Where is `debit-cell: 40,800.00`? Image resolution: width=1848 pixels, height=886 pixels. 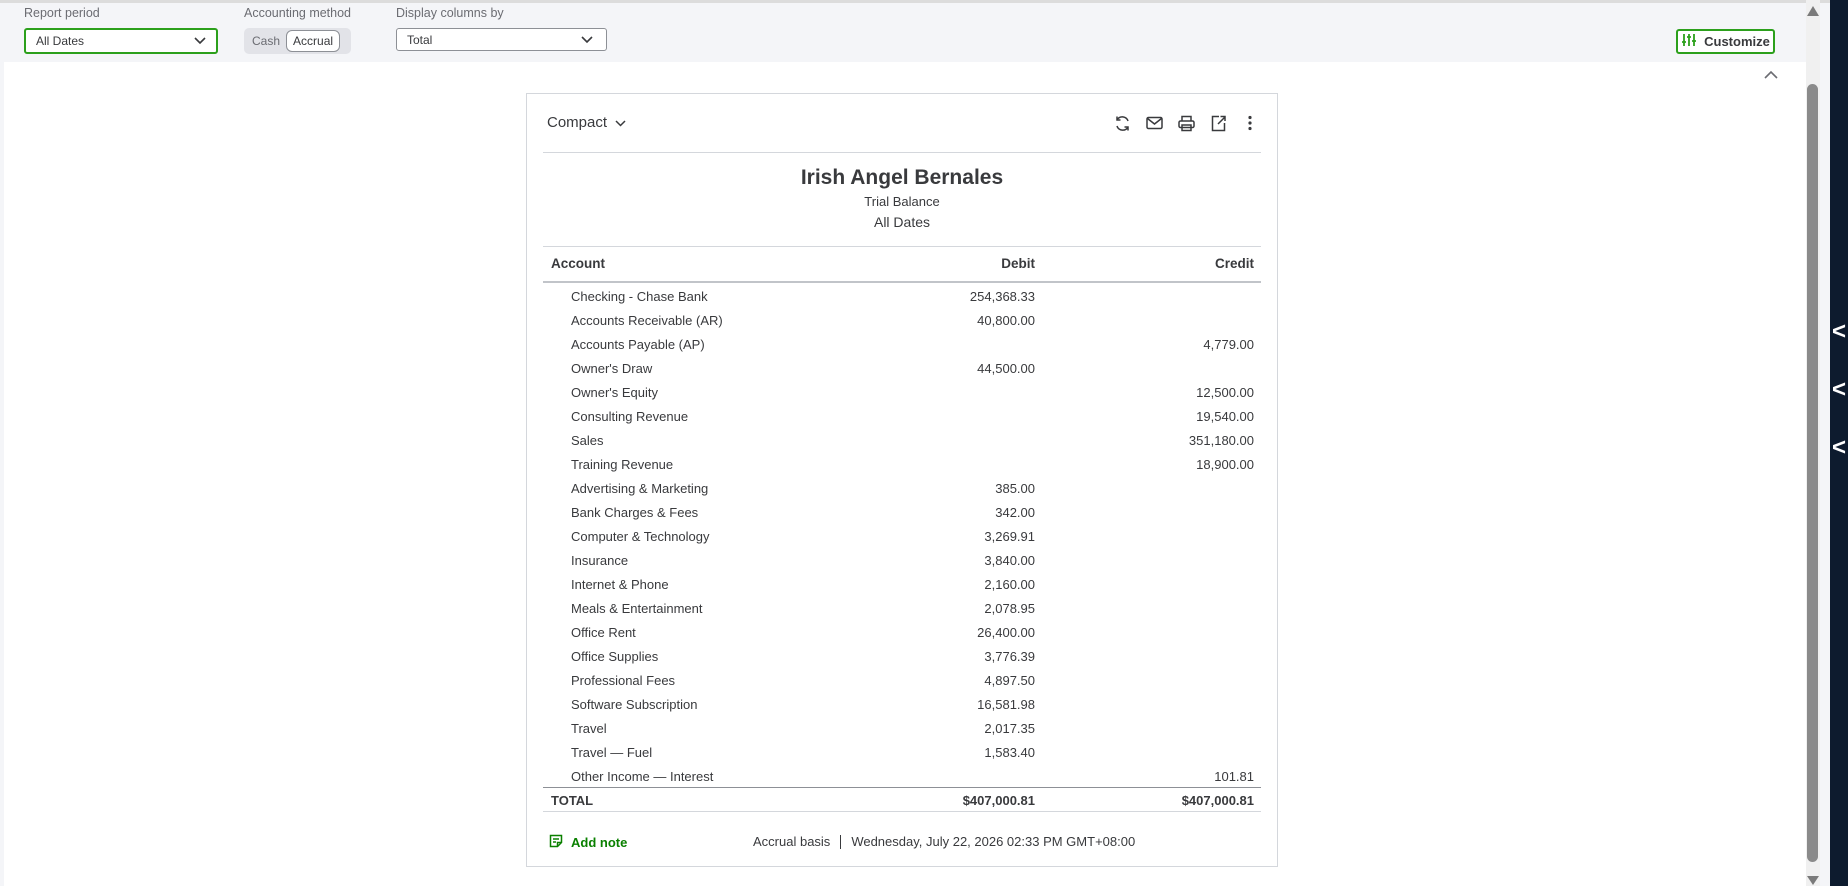
debit-cell: 40,800.00 is located at coordinates (1006, 320).